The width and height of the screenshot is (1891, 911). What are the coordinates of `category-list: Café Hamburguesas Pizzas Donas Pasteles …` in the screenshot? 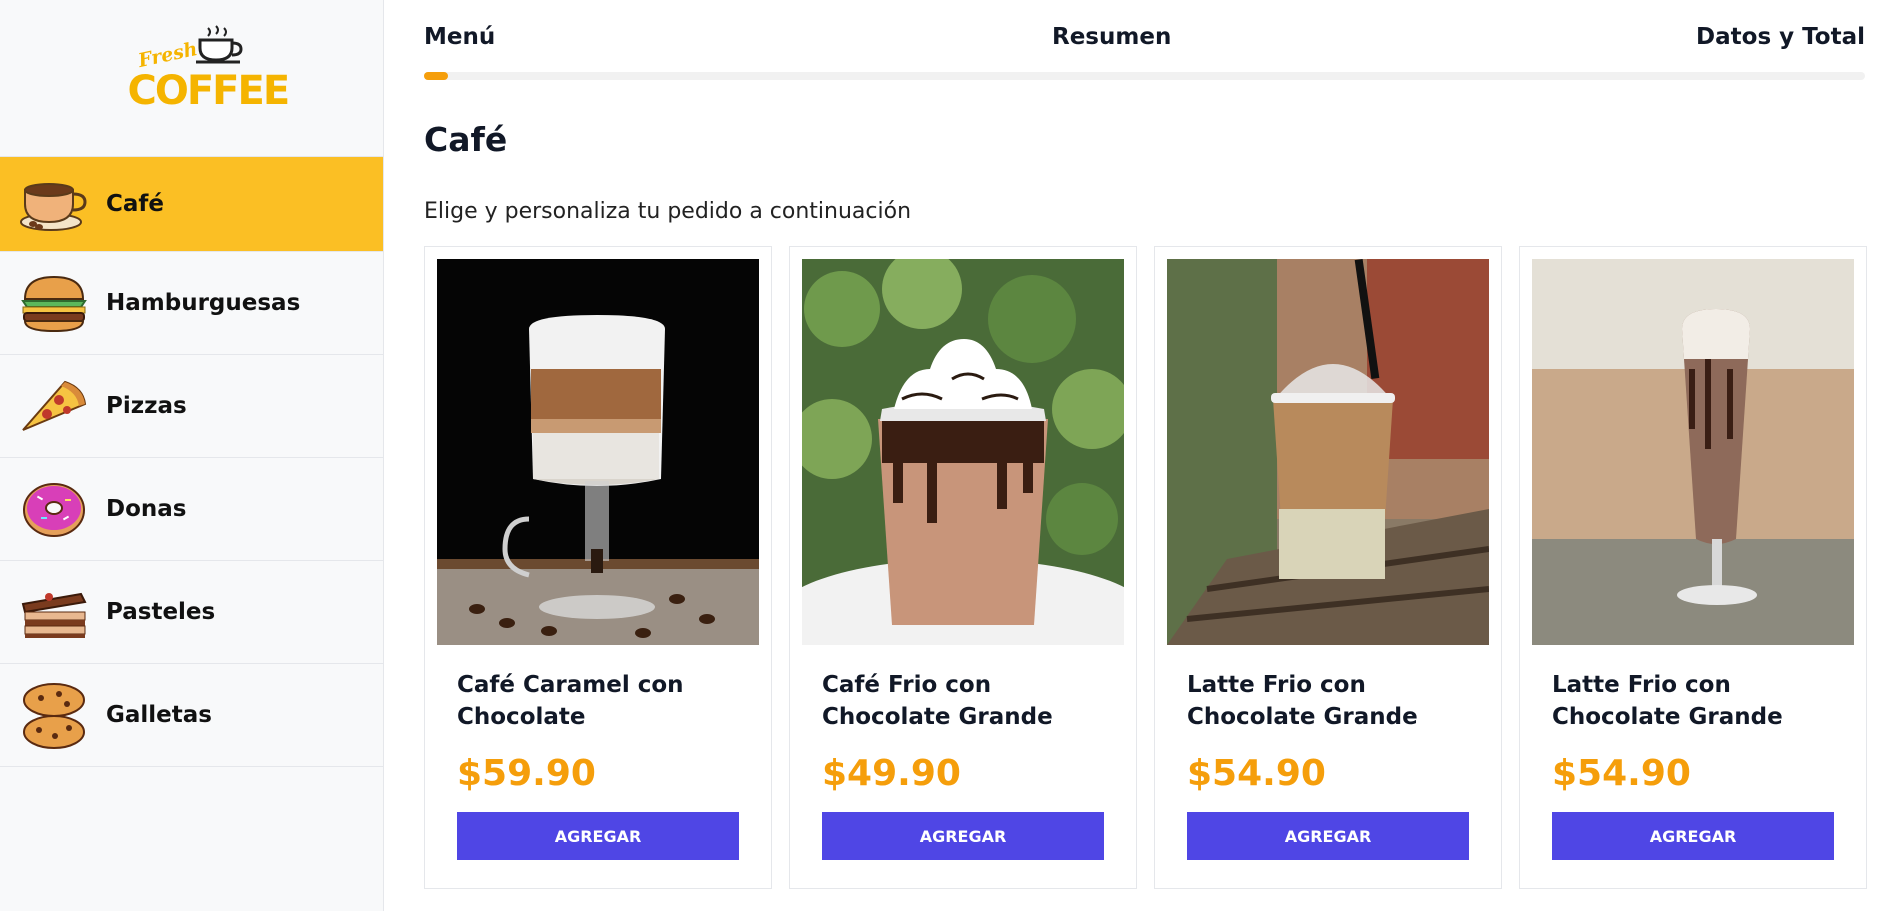 It's located at (191, 461).